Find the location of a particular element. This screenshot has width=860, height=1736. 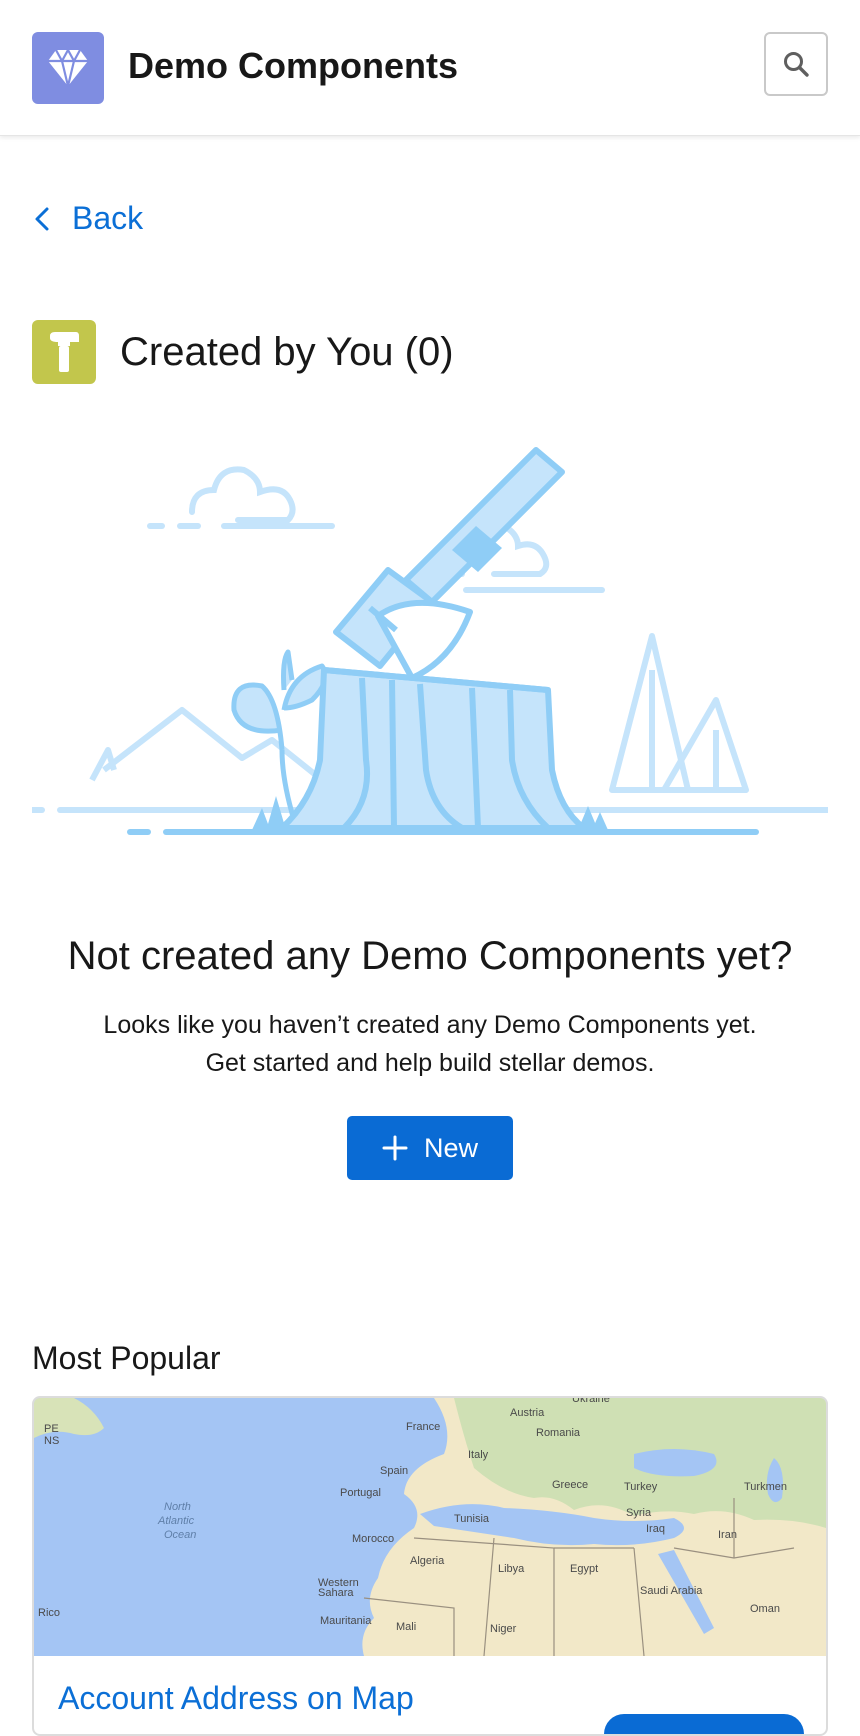

svg-text: Turkey is located at coordinates (641, 1487).